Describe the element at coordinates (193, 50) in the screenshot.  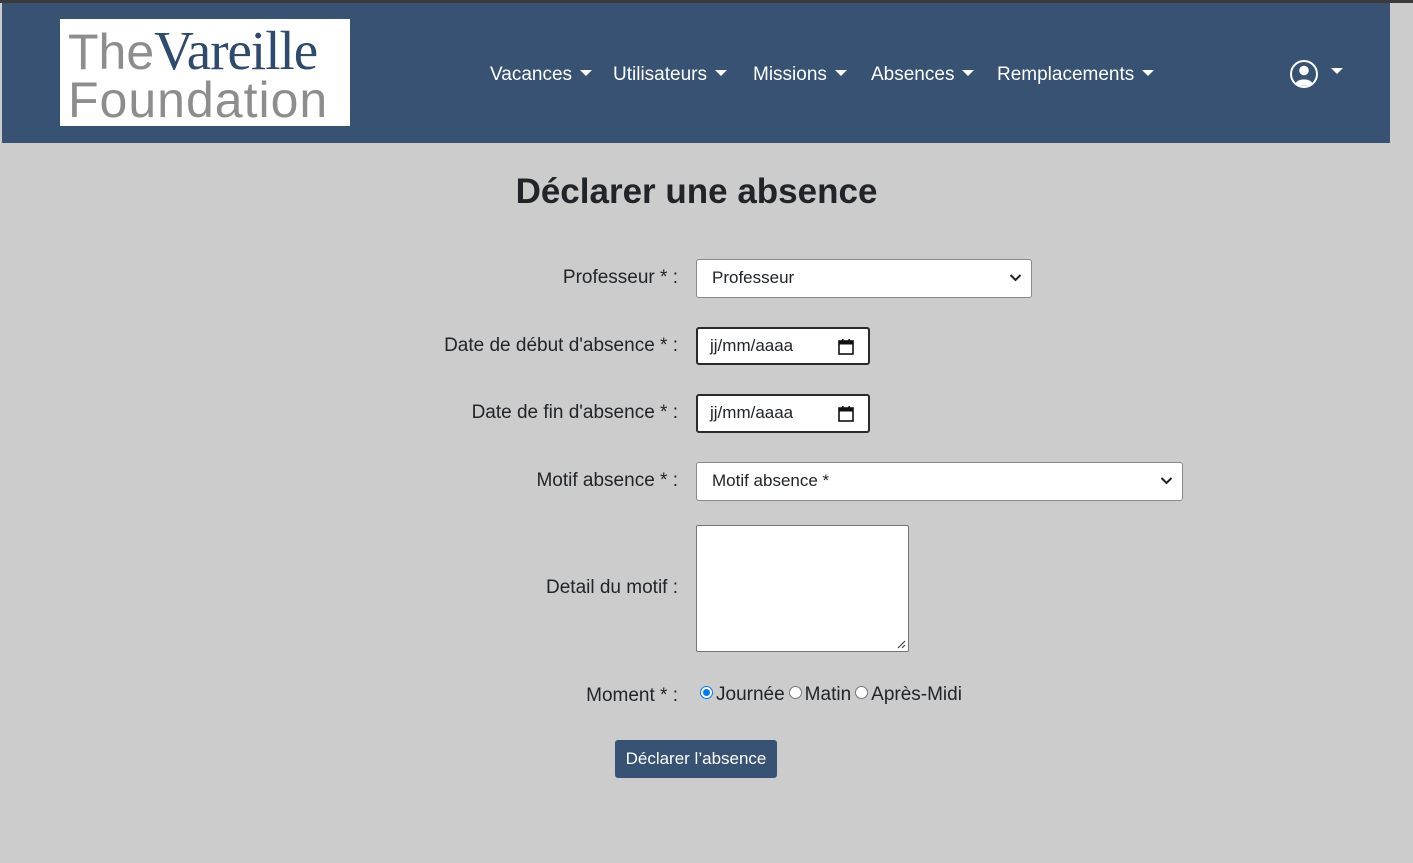
I see `logo-line-1: TheVareille` at that location.